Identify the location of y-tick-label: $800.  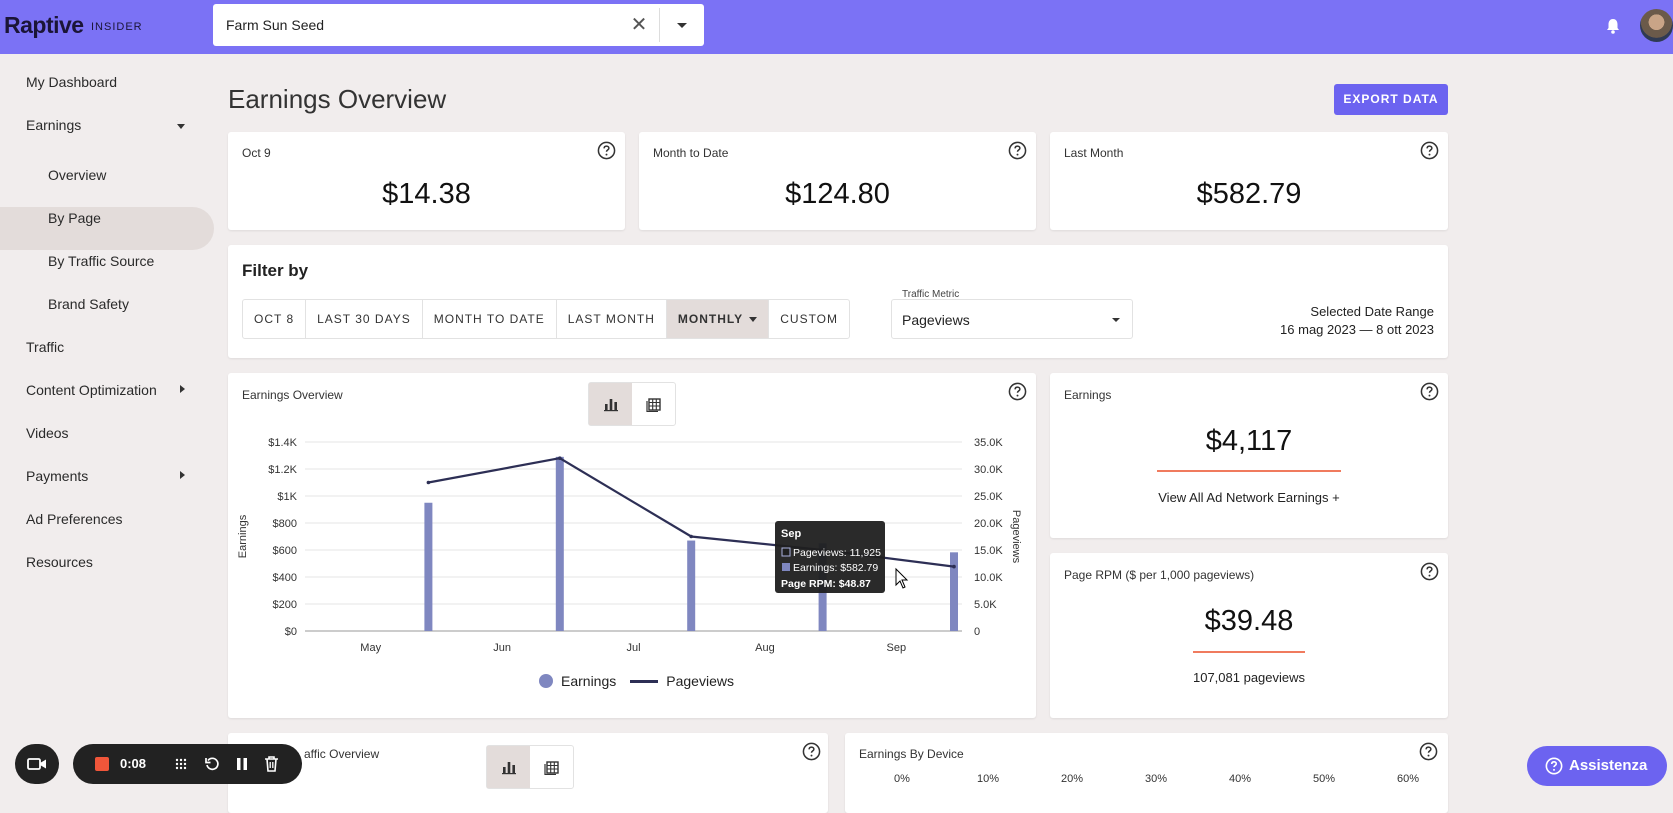
(285, 524).